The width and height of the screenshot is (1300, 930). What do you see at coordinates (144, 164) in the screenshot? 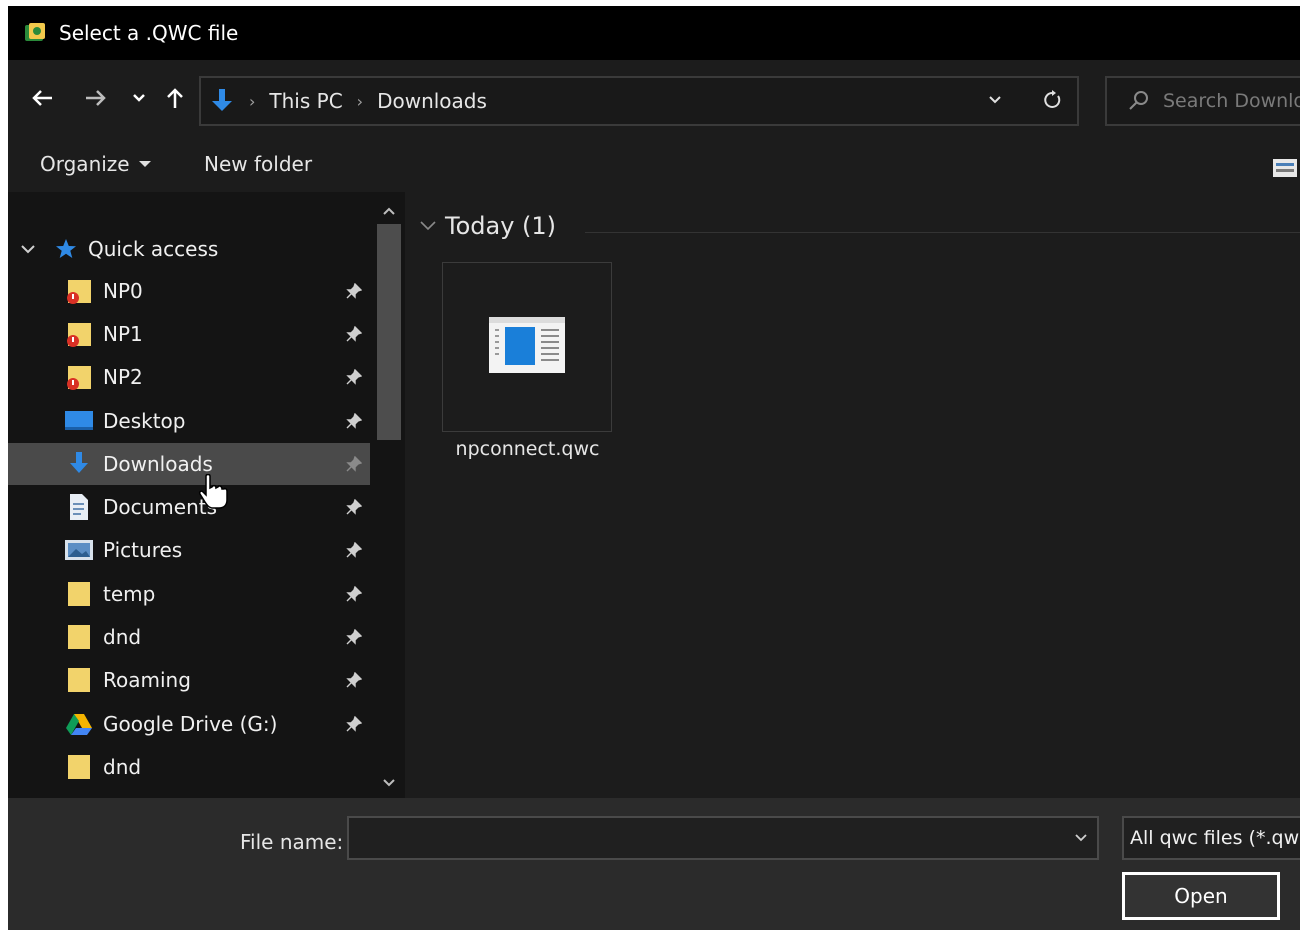
I see `caret-down-icon` at bounding box center [144, 164].